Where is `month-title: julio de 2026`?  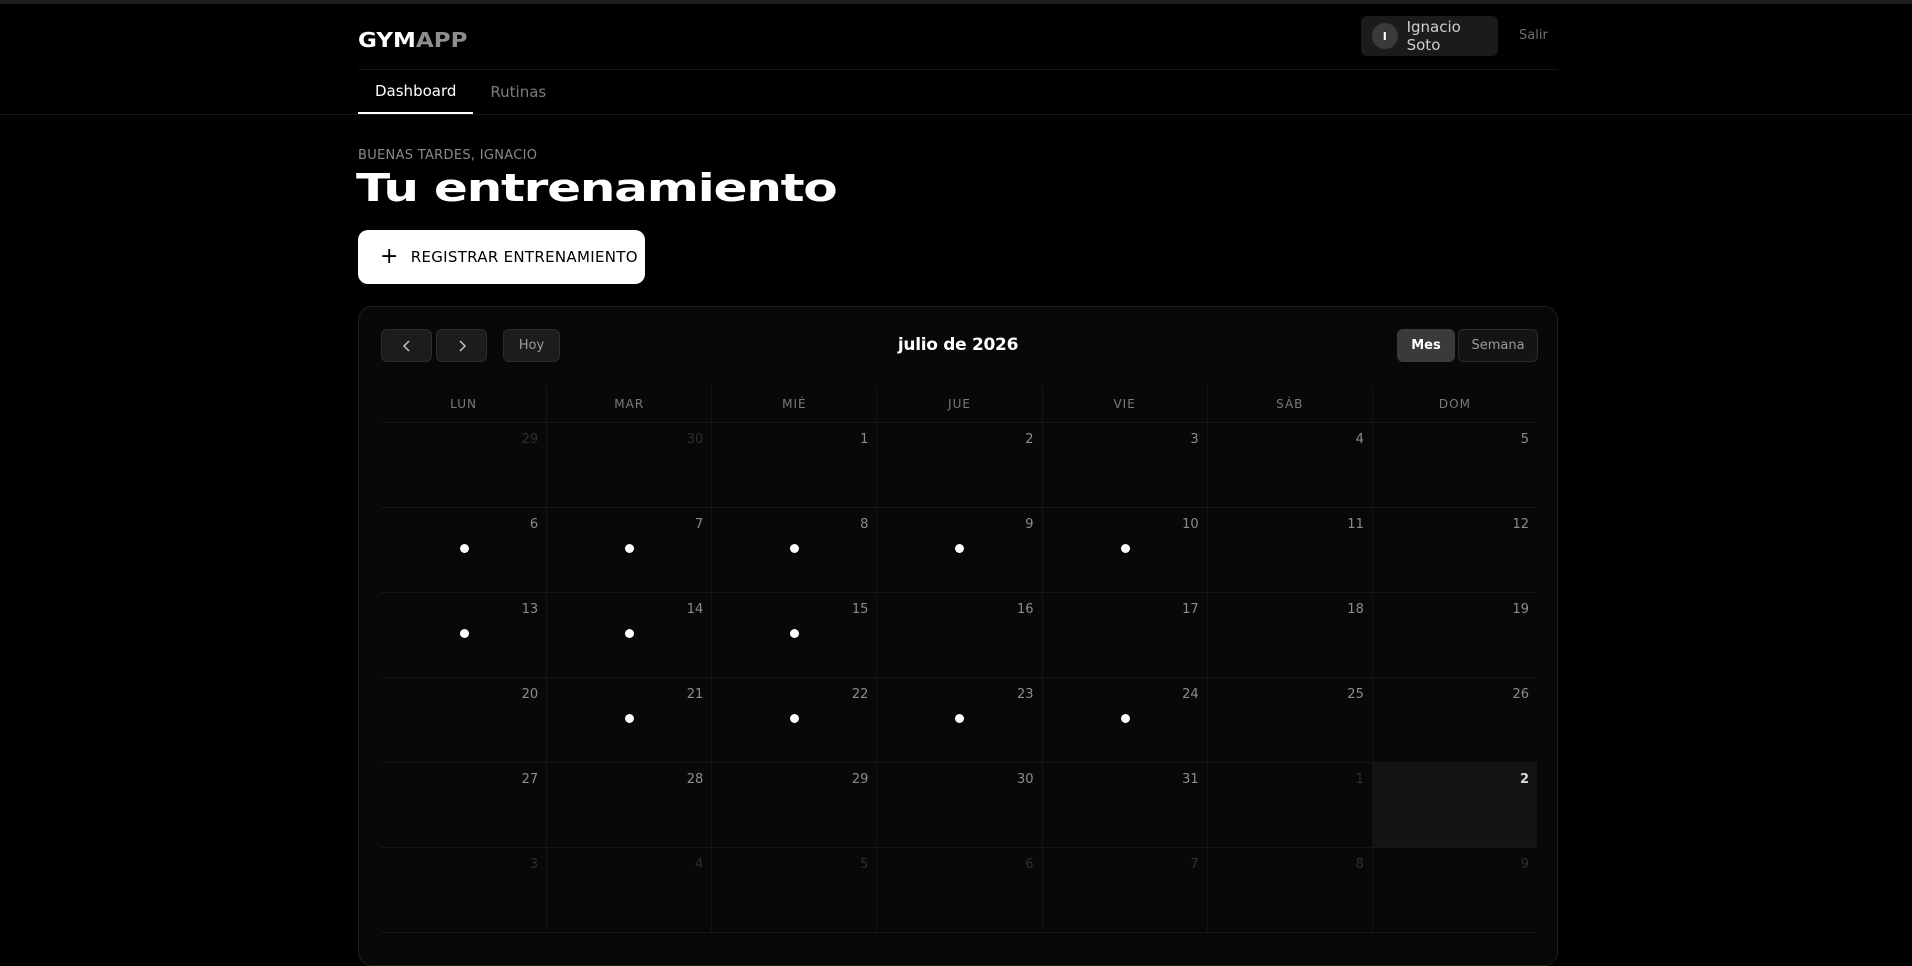 month-title: julio de 2026 is located at coordinates (958, 345).